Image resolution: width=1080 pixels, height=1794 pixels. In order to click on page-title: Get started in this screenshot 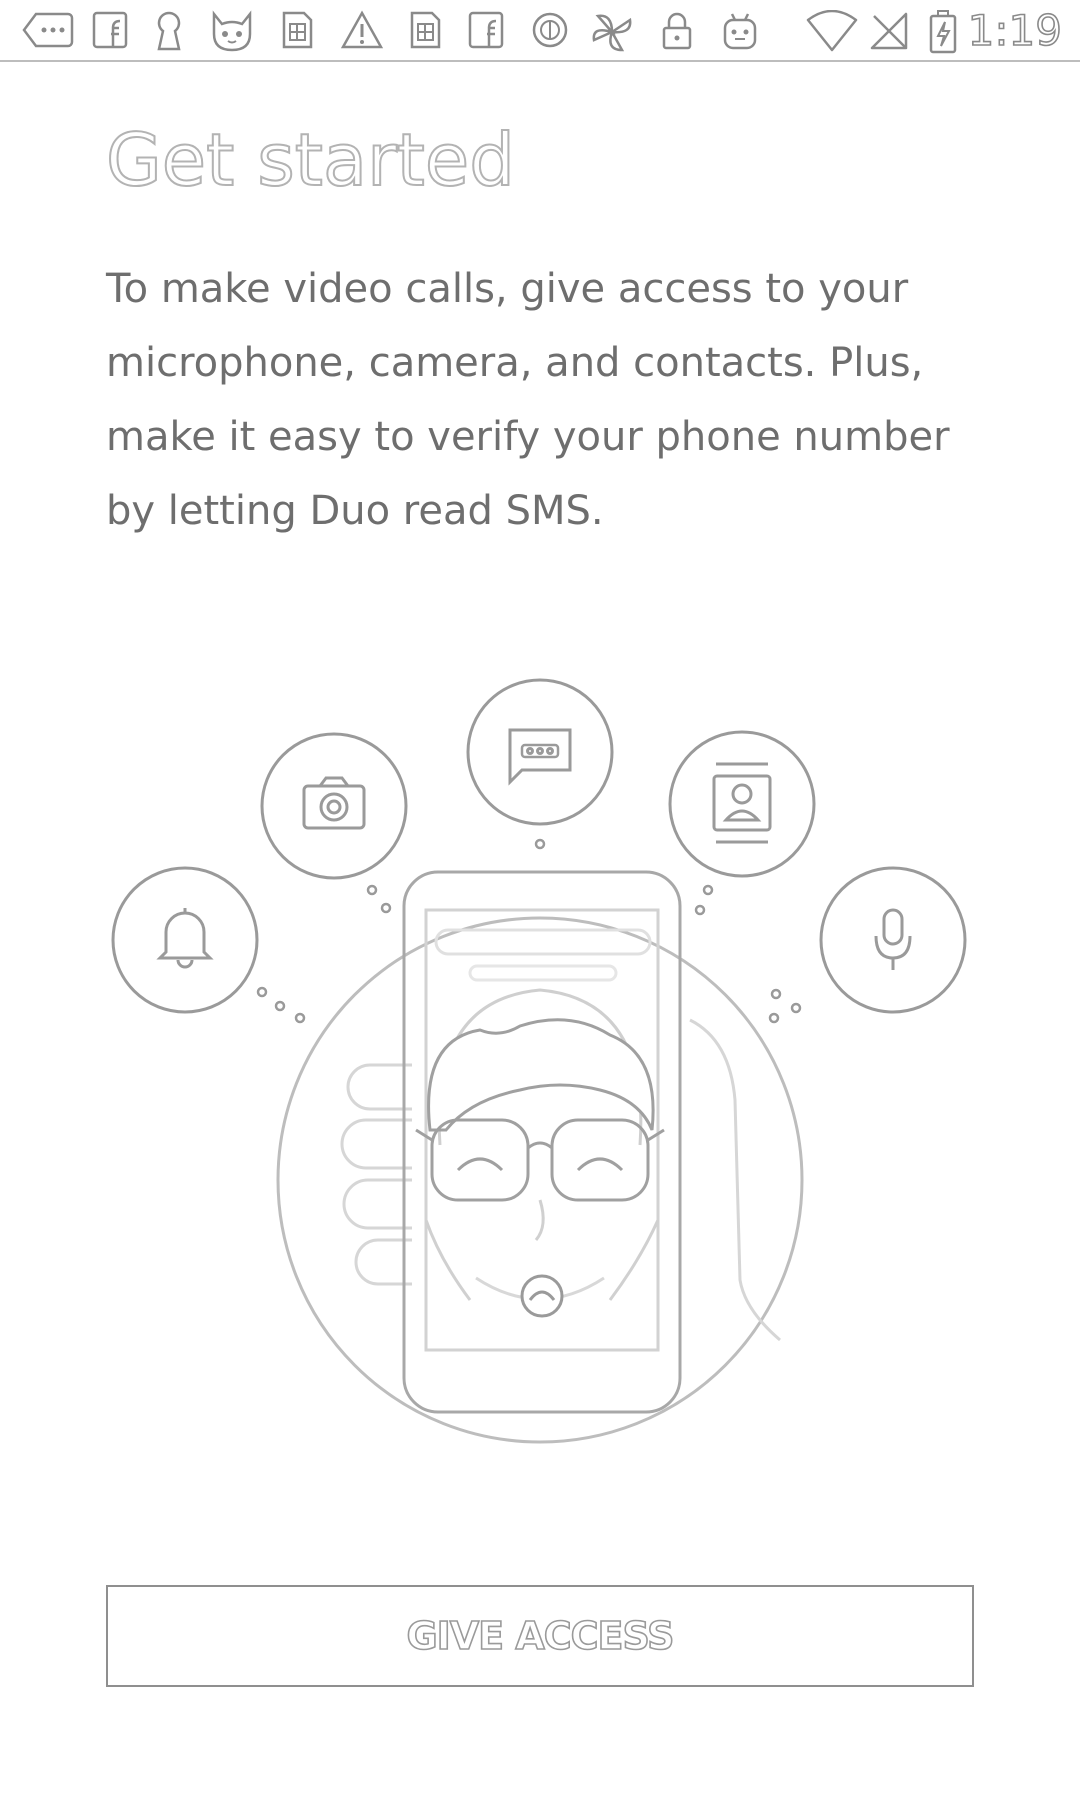, I will do `click(310, 160)`.